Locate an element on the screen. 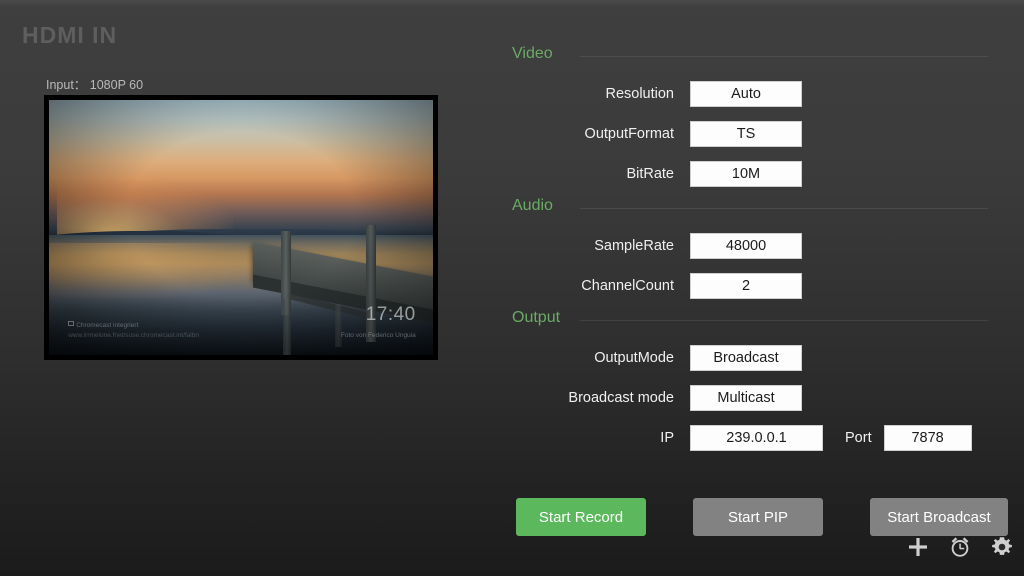 The height and width of the screenshot is (576, 1024). label-channelcount: ChannelCount is located at coordinates (627, 286).